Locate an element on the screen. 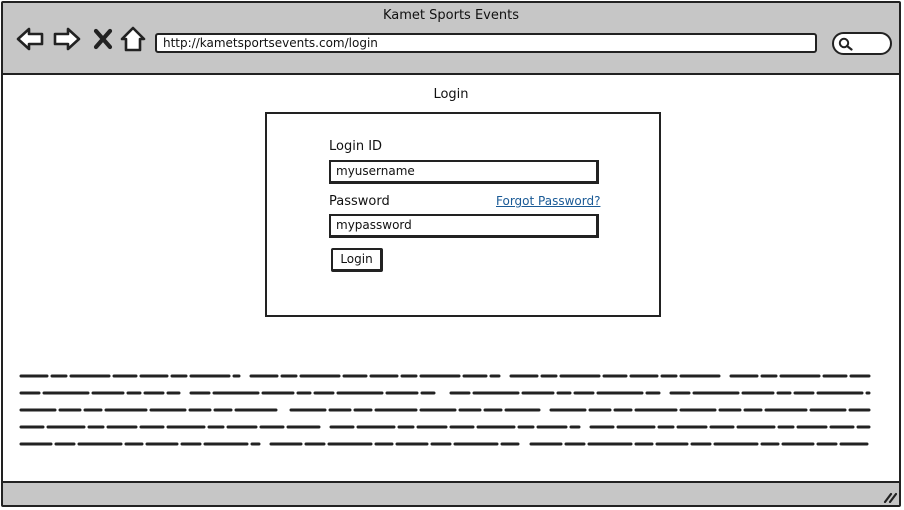  address-bar: http://kametsportsevents.com/login is located at coordinates (486, 43).